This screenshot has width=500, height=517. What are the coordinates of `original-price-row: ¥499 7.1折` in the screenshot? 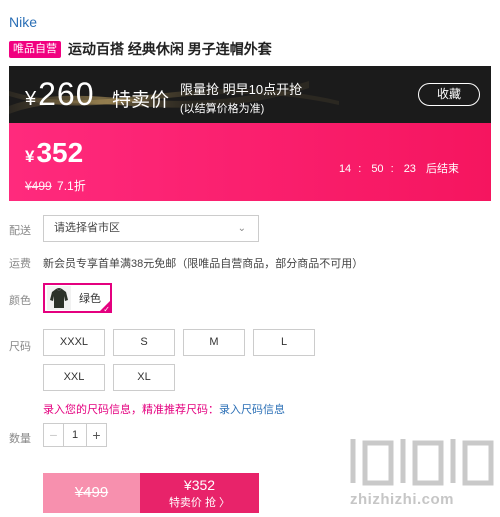 It's located at (55, 185).